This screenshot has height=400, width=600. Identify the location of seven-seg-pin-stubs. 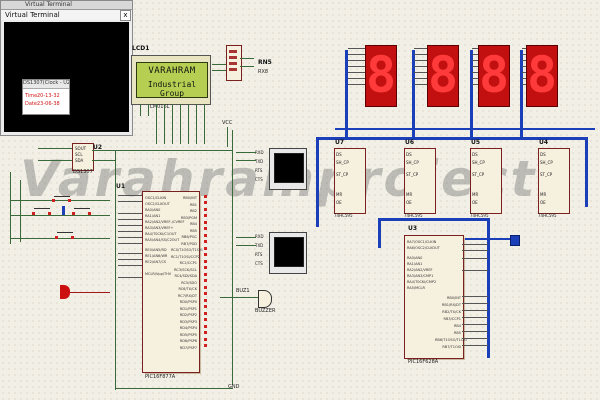
(473, 78).